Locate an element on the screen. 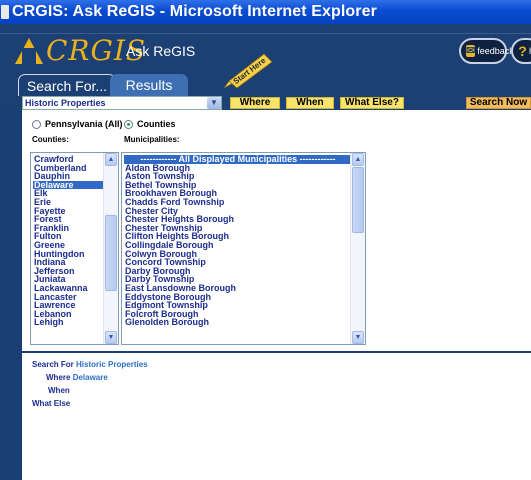 The height and width of the screenshot is (480, 531). ie-app-icon is located at coordinates (5, 12).